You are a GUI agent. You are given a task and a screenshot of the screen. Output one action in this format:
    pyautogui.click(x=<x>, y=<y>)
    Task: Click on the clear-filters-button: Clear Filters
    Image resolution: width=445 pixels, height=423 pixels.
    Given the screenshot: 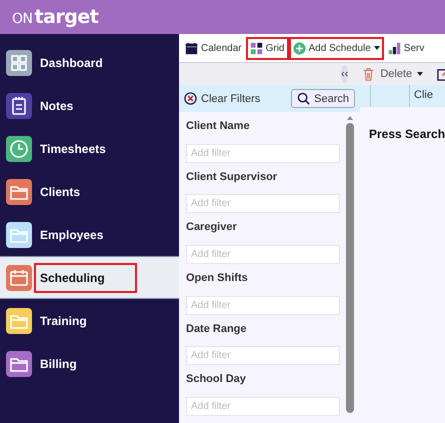 What is the action you would take?
    pyautogui.click(x=222, y=98)
    